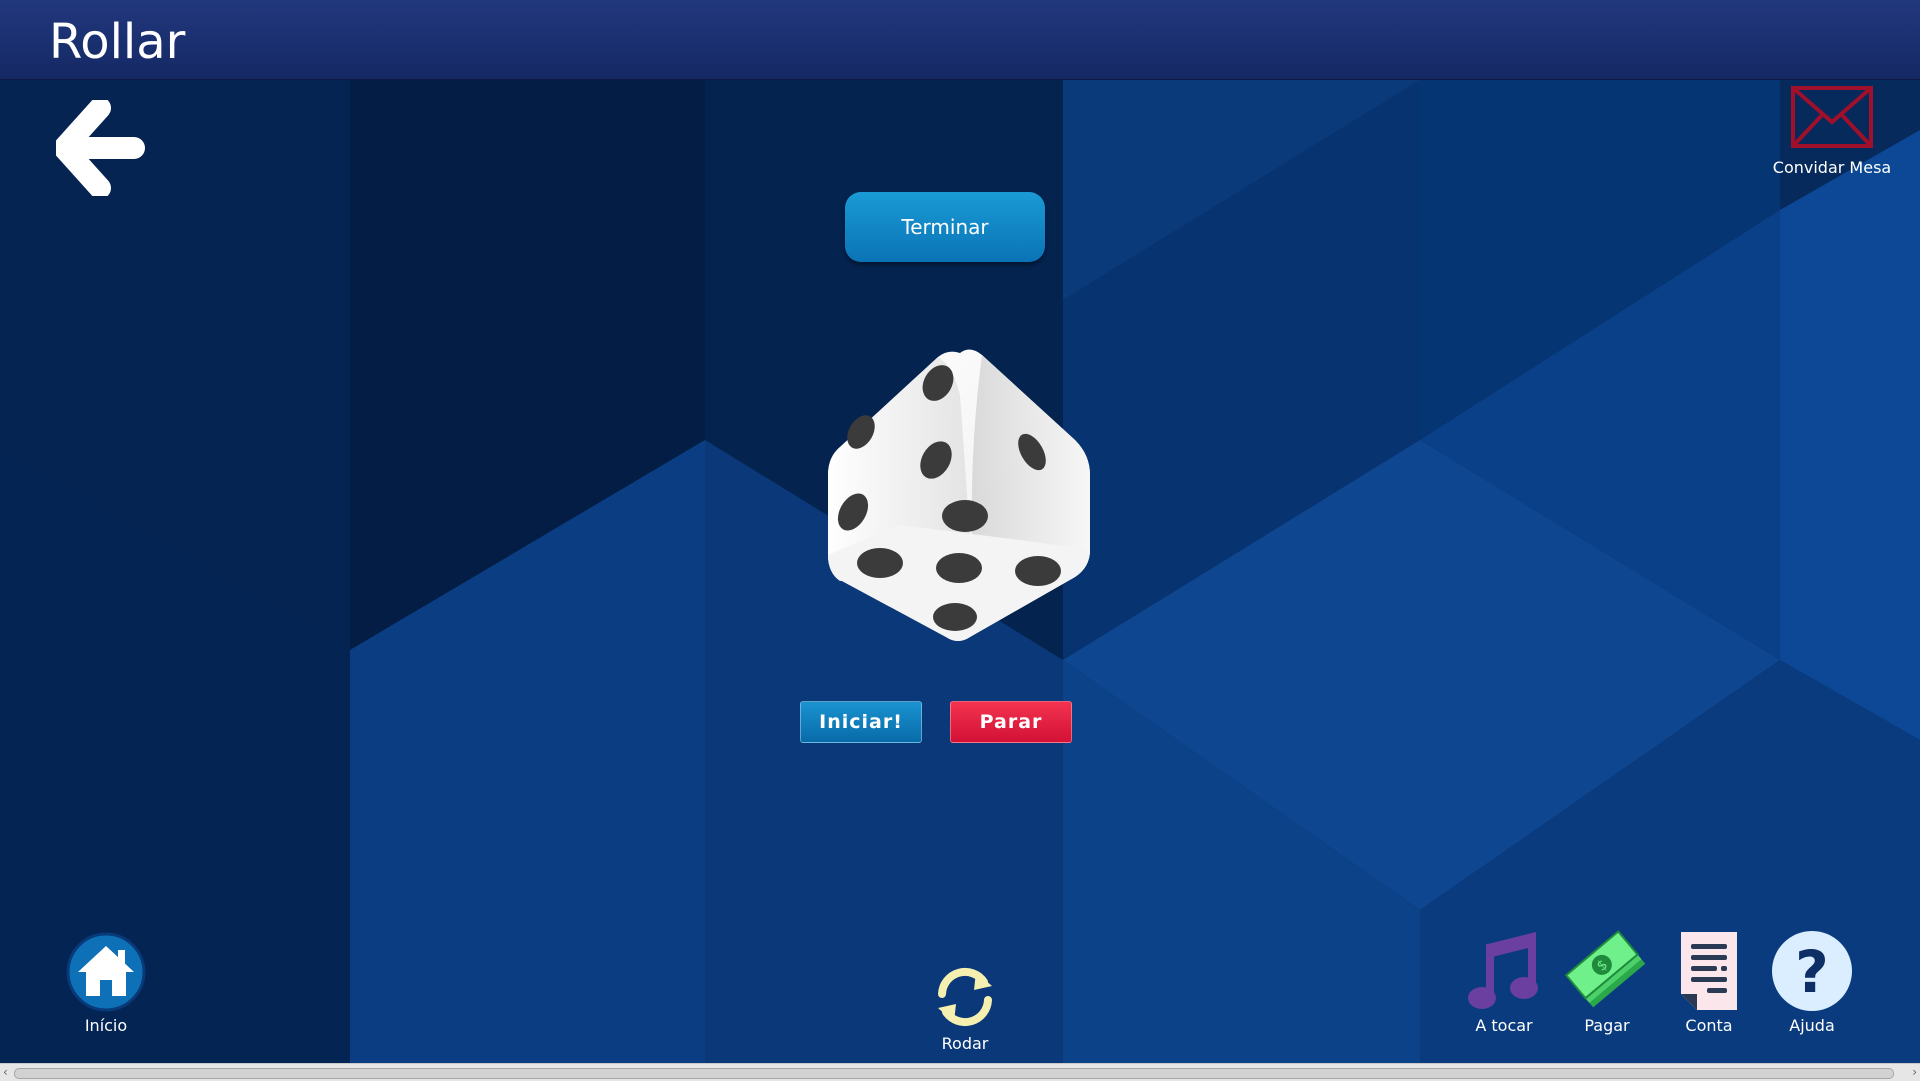 The height and width of the screenshot is (1081, 1920). I want to click on rotate-label: Rodar, so click(965, 1043).